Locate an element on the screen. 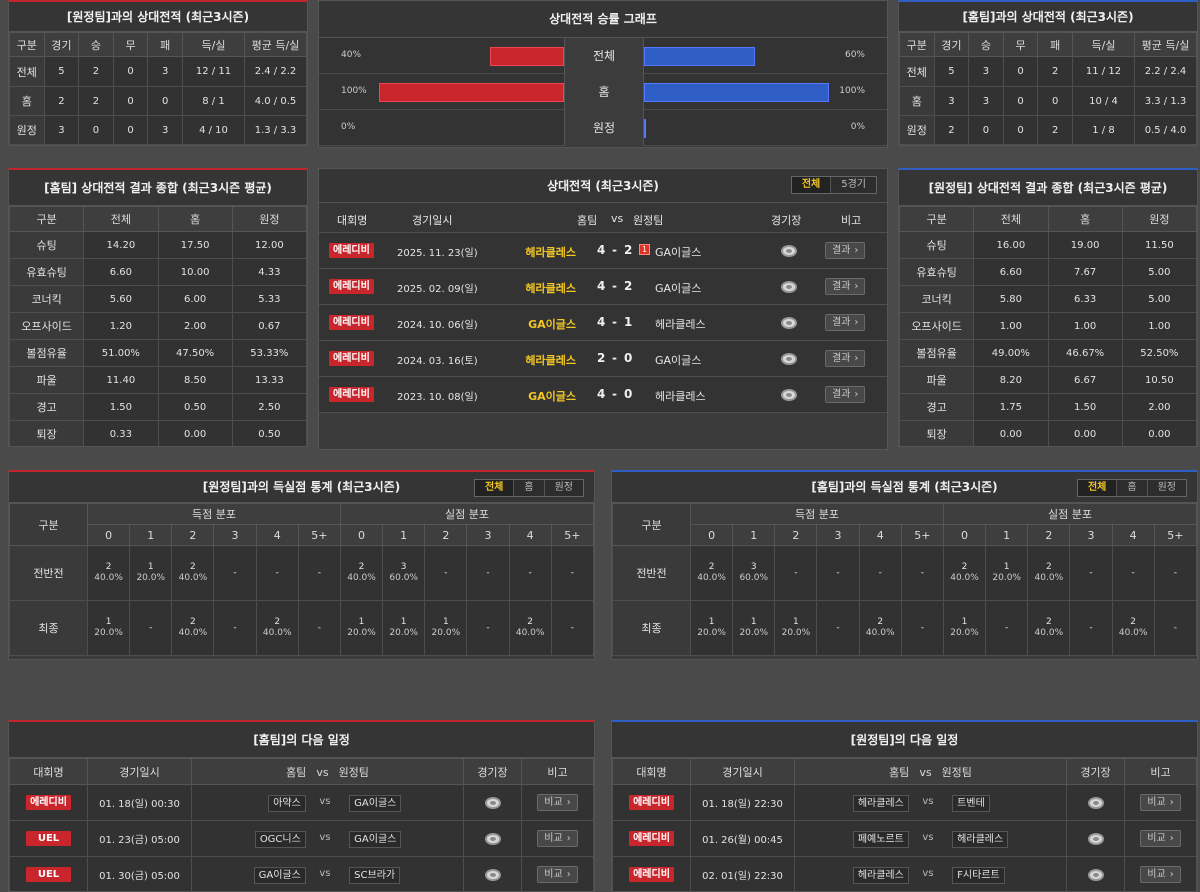 The height and width of the screenshot is (892, 1200). vs-label: vs is located at coordinates (325, 801).